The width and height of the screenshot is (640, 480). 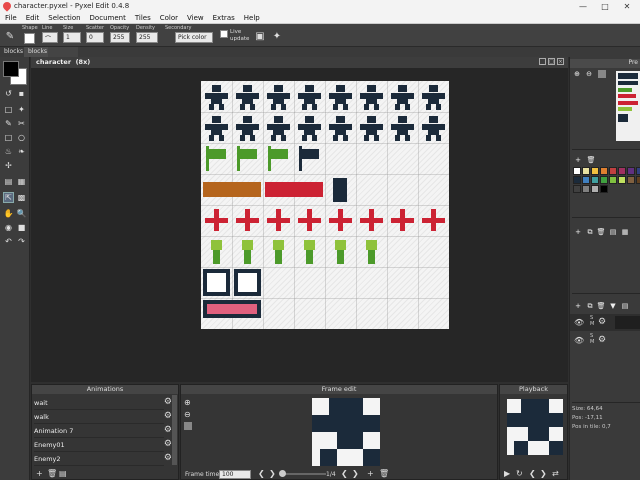 What do you see at coordinates (38, 52) in the screenshot?
I see `tab-blocks-2: blocks` at bounding box center [38, 52].